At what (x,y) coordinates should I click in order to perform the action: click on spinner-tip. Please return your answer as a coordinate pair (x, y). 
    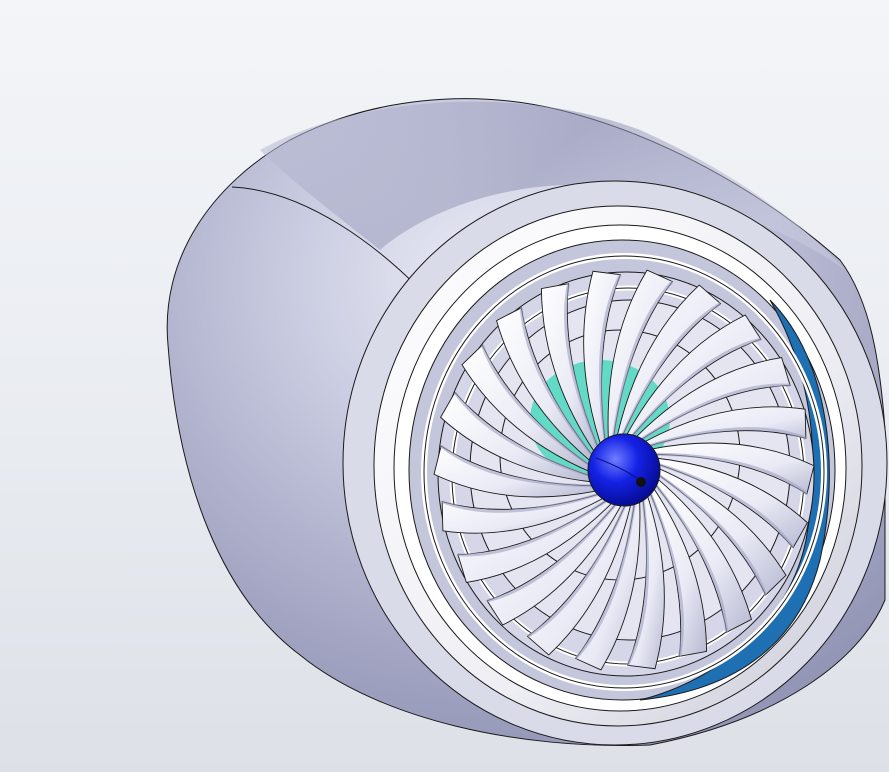
    Looking at the image, I should click on (641, 482).